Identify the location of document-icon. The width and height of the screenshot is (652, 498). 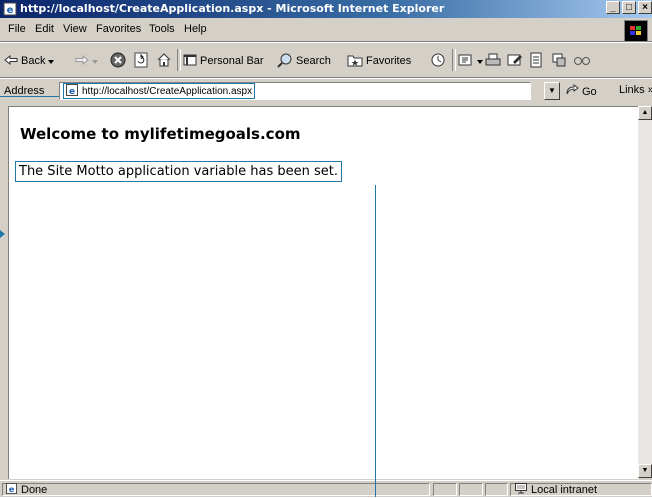
(536, 61).